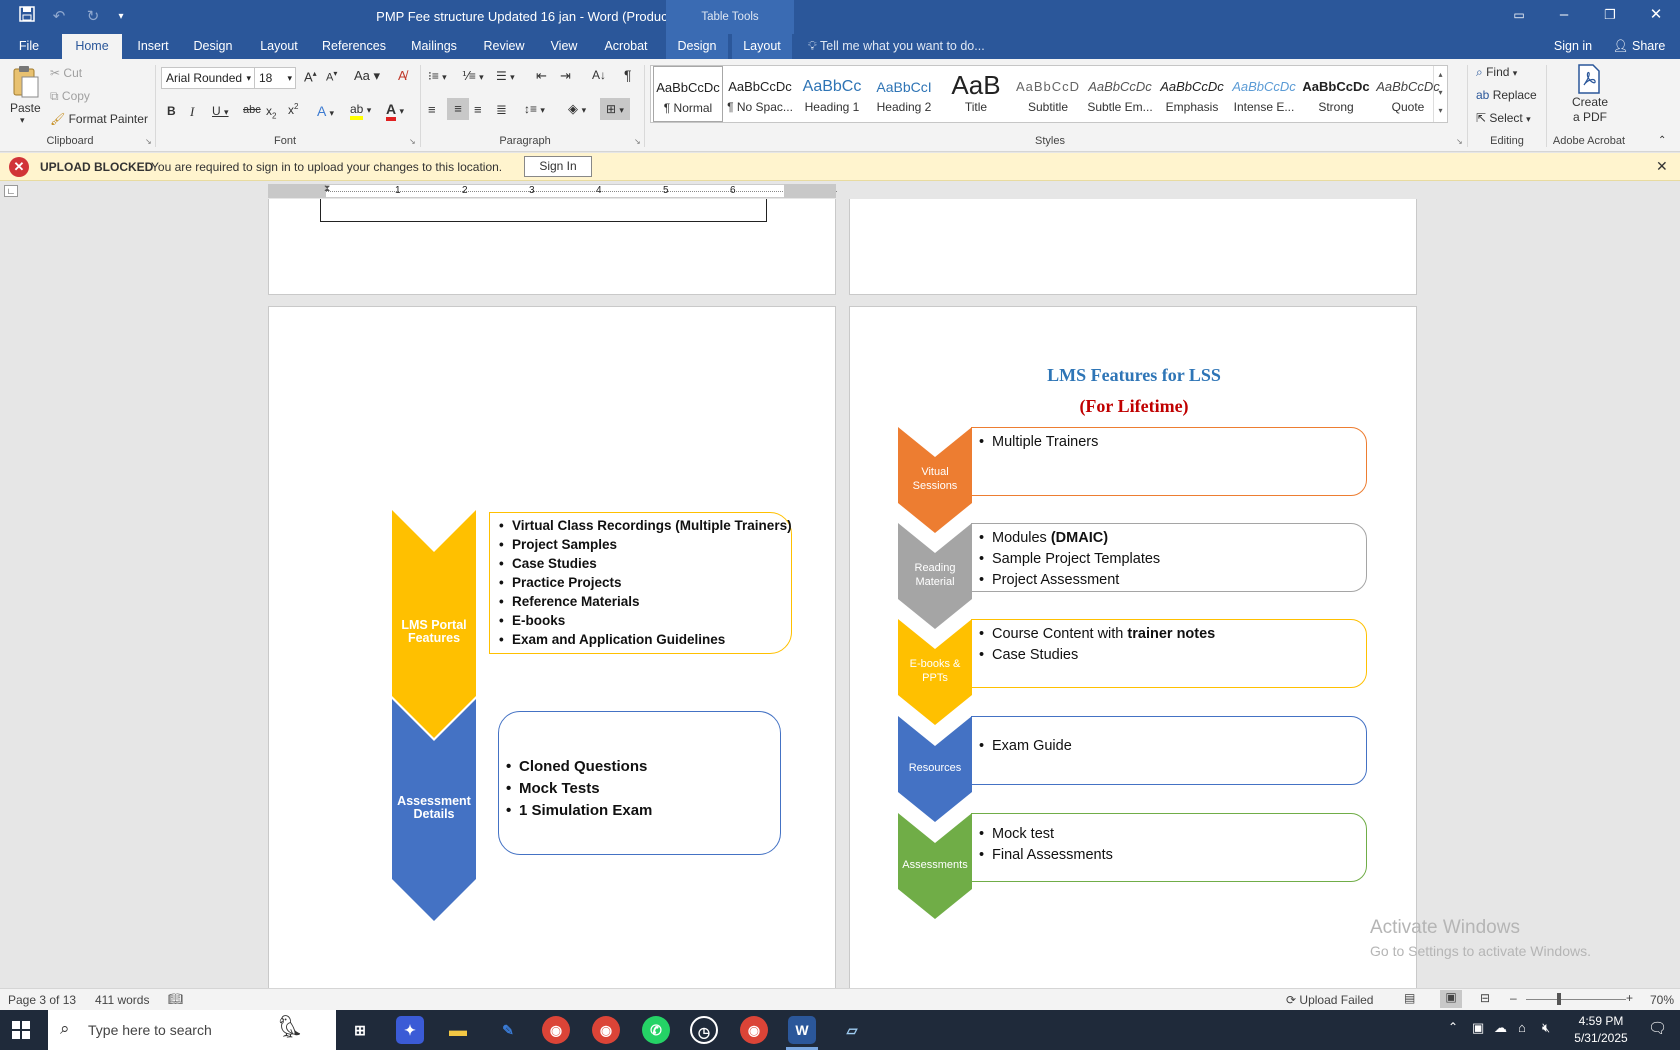  Describe the element at coordinates (325, 111) in the screenshot. I see `text-effects-icon: A ▾` at that location.